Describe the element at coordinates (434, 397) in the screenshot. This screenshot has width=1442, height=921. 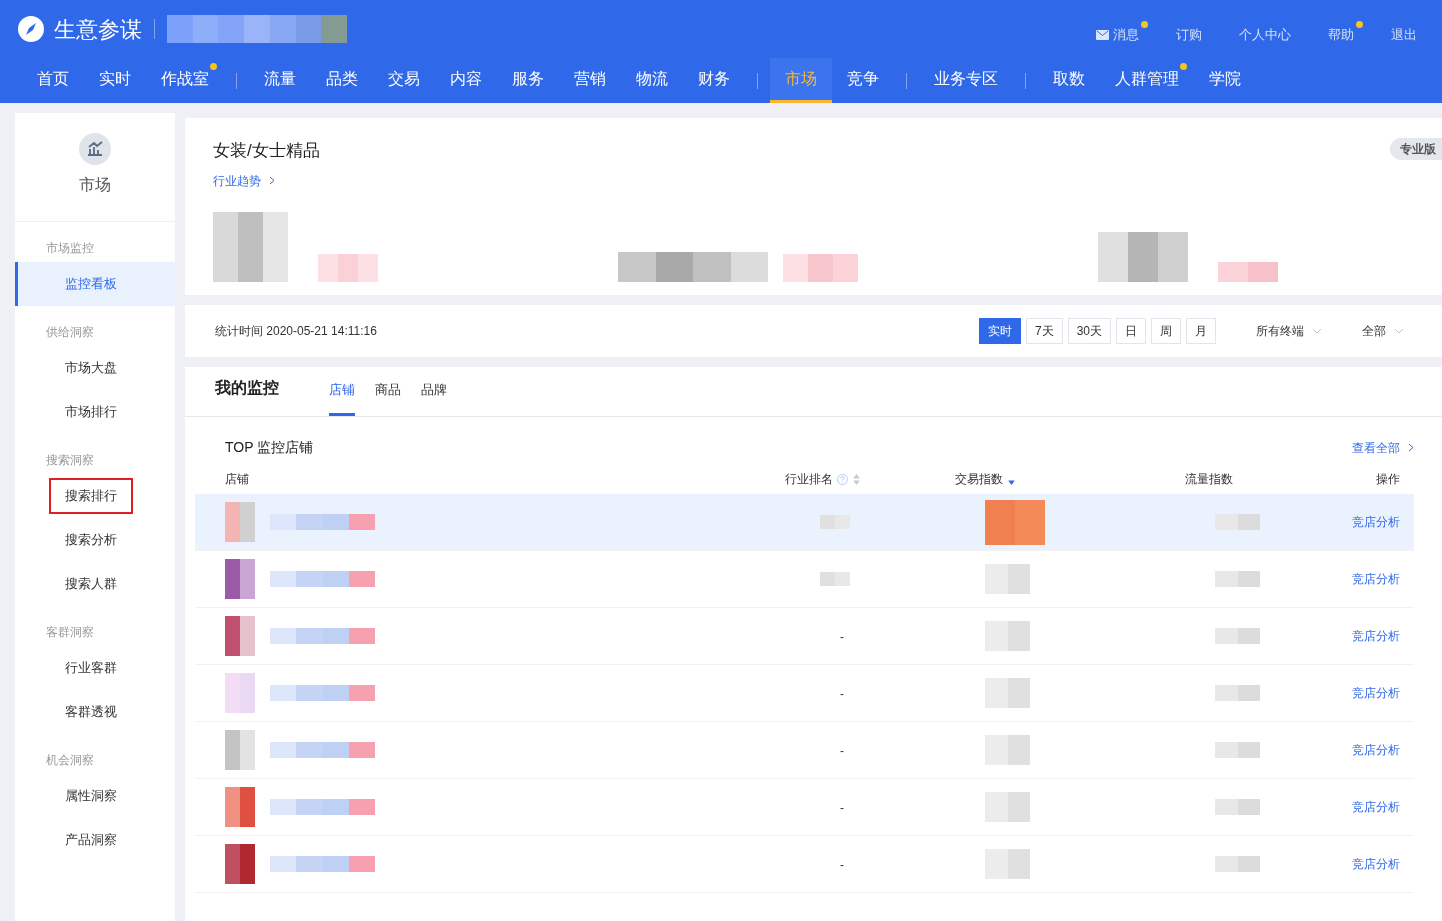
I see `monitor-tab: 品牌` at that location.